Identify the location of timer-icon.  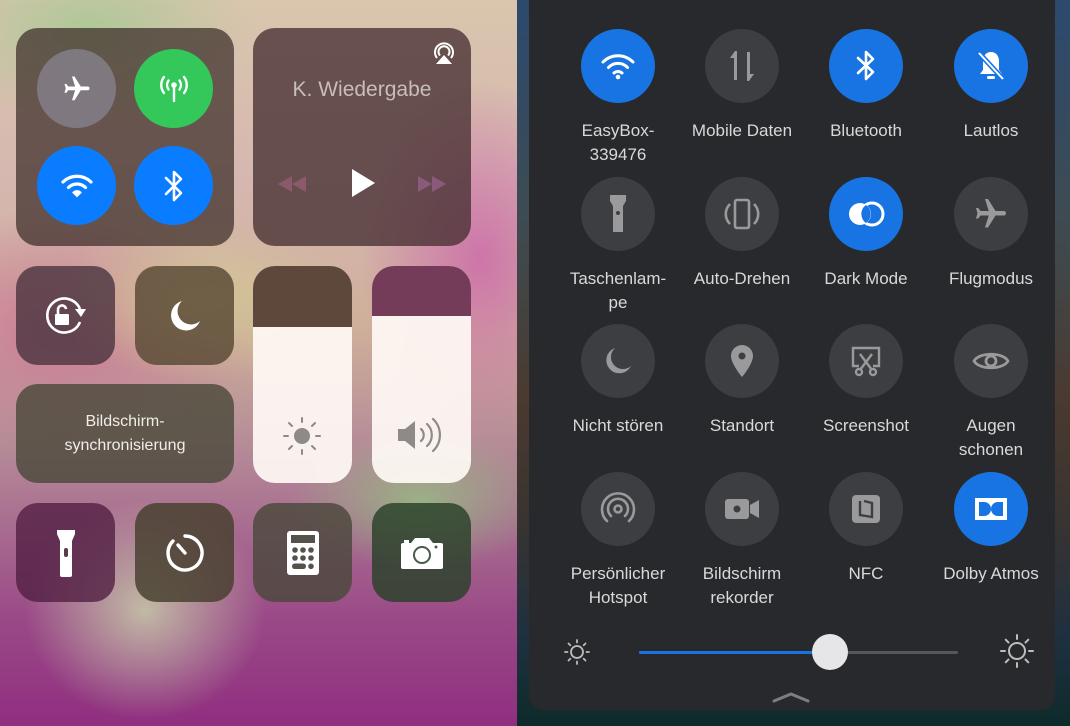
(184, 552).